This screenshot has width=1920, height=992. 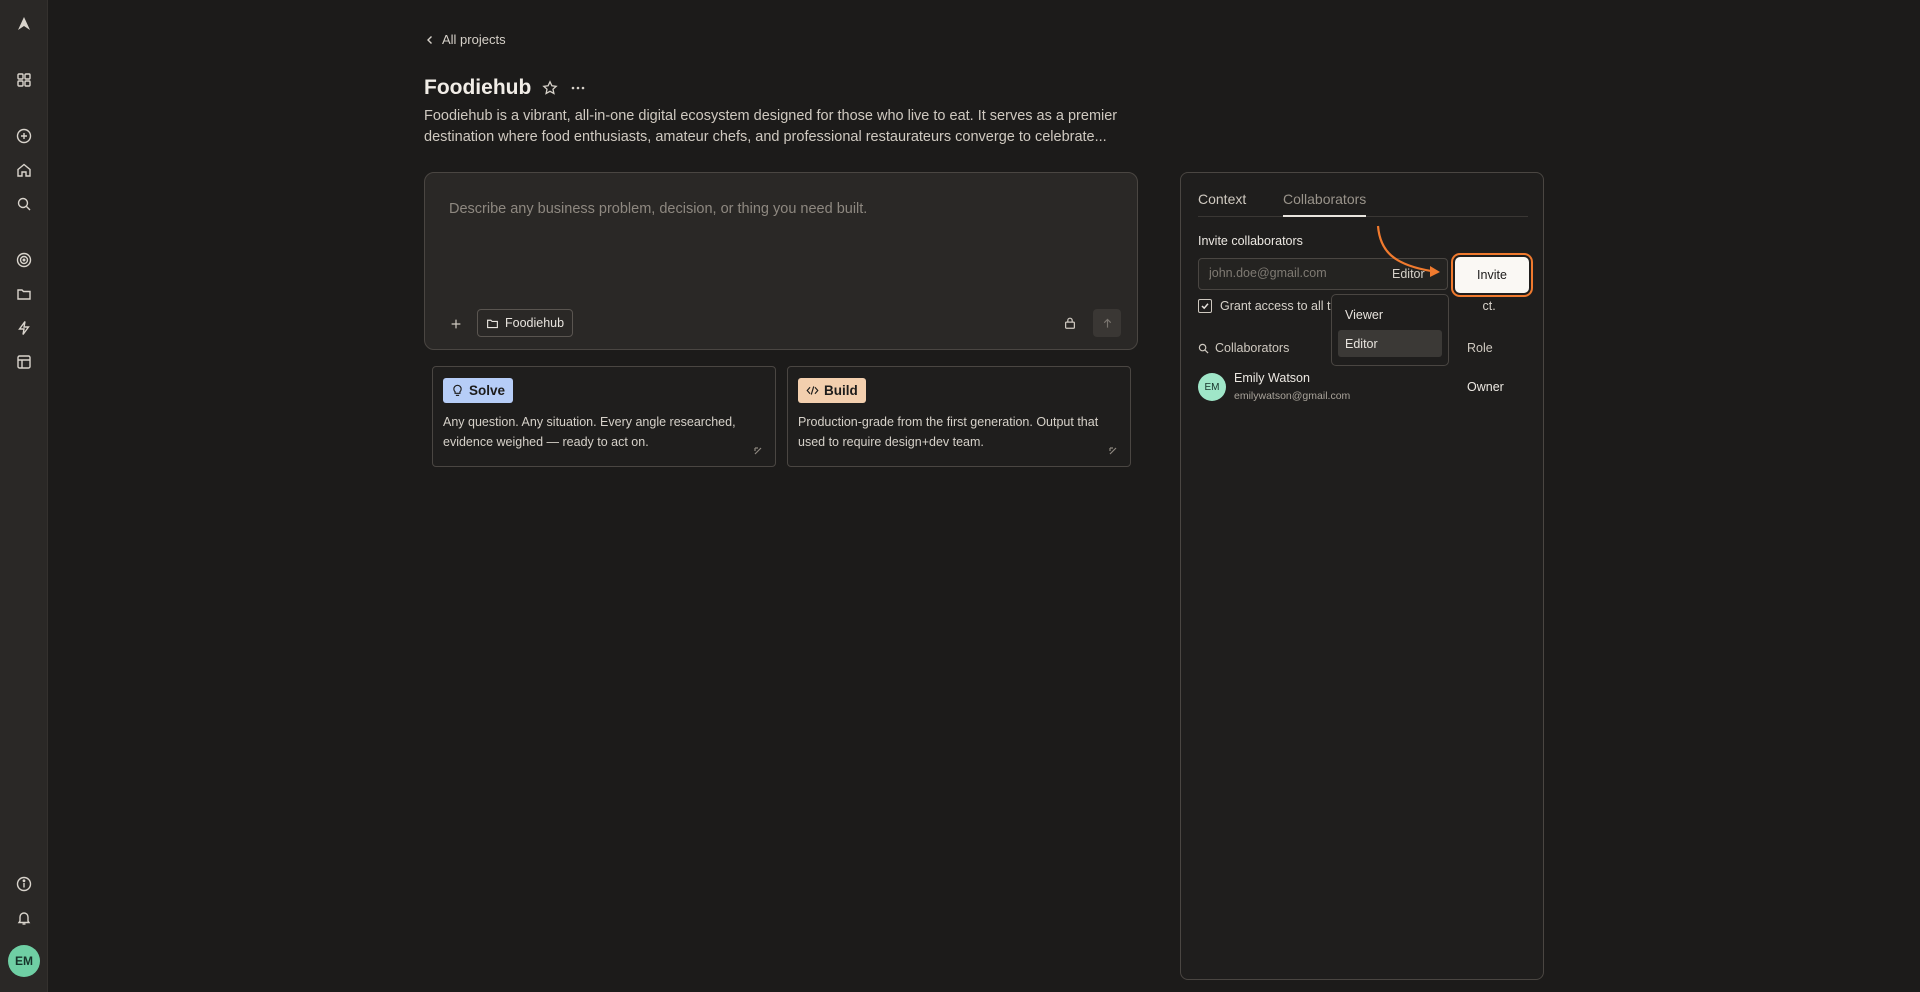 What do you see at coordinates (535, 323) in the screenshot?
I see `project-chip-label: Foodiehub` at bounding box center [535, 323].